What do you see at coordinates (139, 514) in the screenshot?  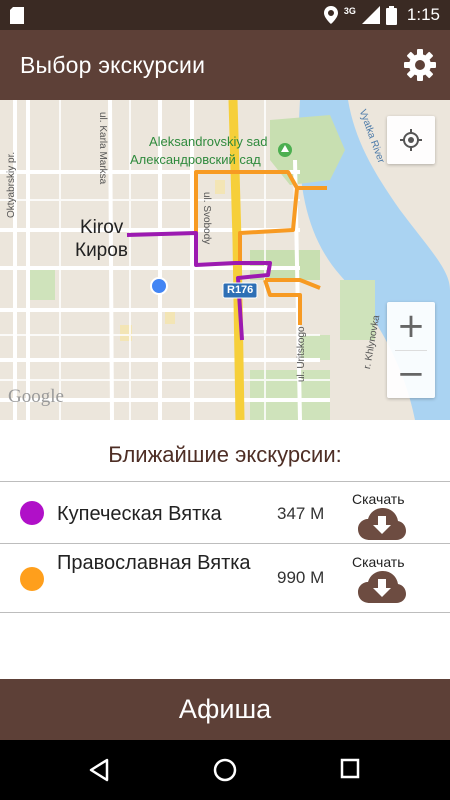 I see `tour-name: Купеческая Вятка` at bounding box center [139, 514].